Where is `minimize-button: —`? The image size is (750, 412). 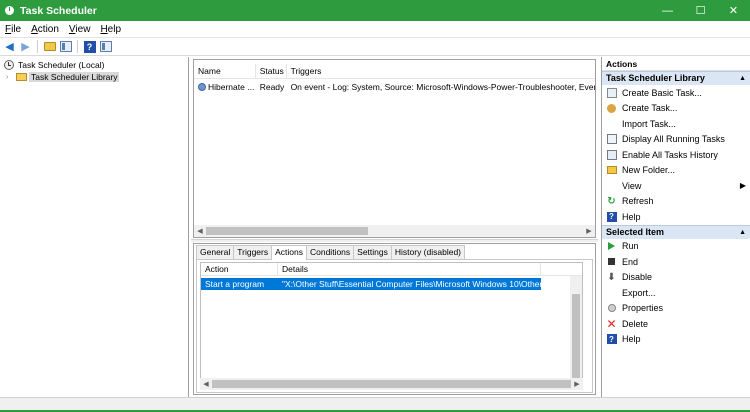
minimize-button: — is located at coordinates (667, 10).